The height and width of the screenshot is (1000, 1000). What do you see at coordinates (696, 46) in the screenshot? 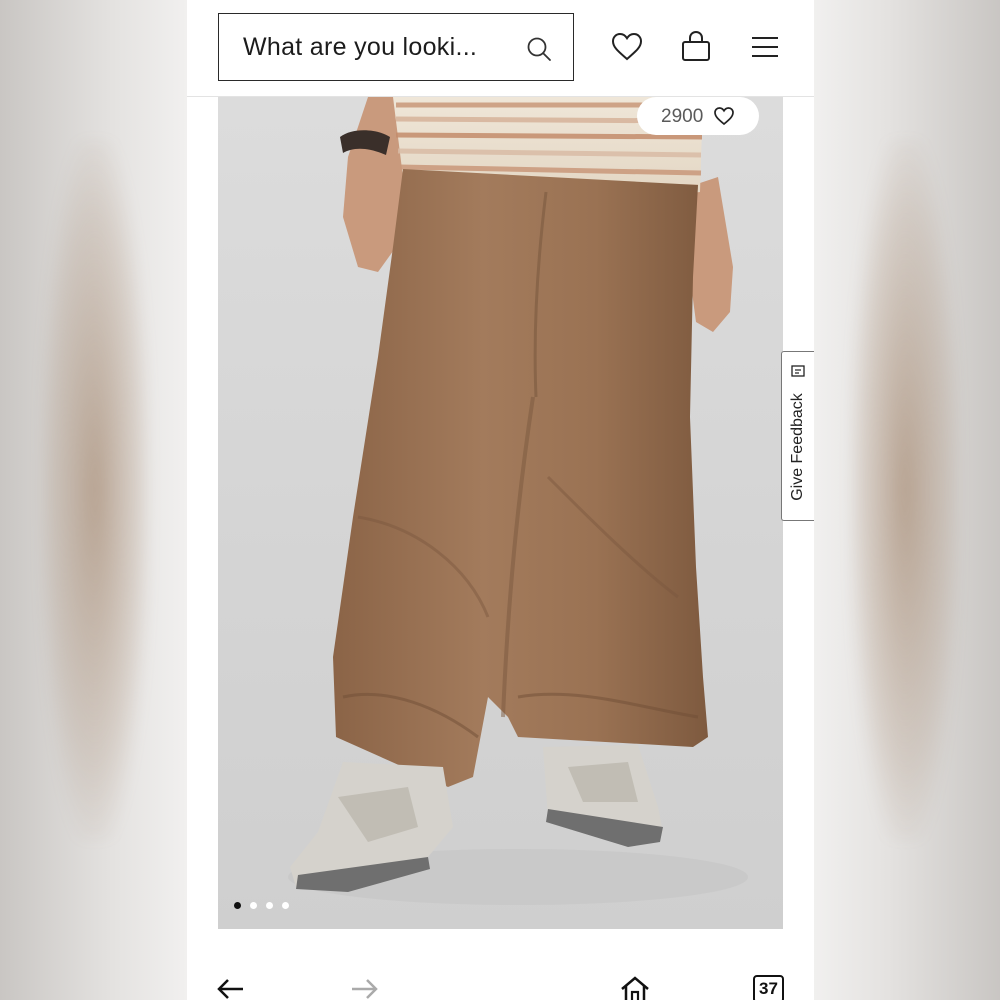
I see `shopping-bag-icon` at bounding box center [696, 46].